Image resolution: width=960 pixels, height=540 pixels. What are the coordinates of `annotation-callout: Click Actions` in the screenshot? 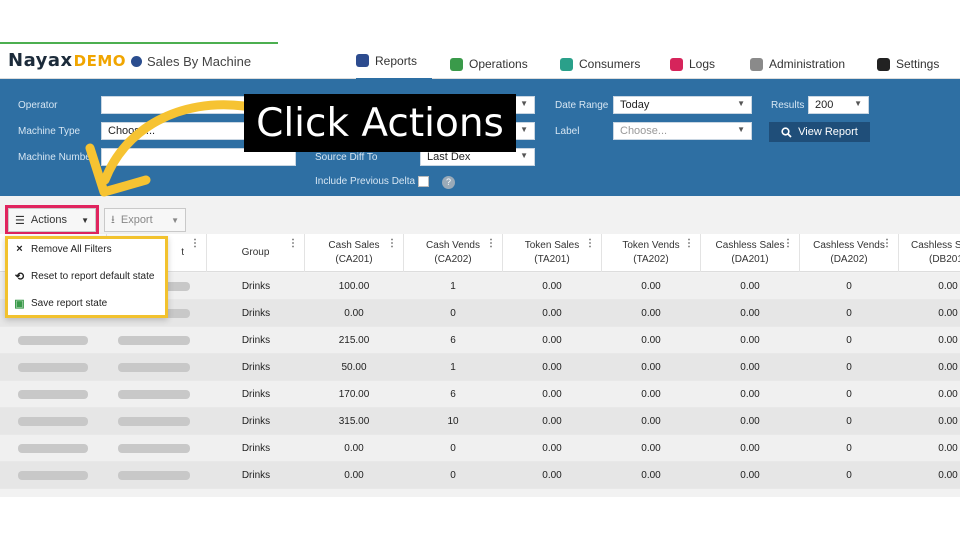 It's located at (380, 123).